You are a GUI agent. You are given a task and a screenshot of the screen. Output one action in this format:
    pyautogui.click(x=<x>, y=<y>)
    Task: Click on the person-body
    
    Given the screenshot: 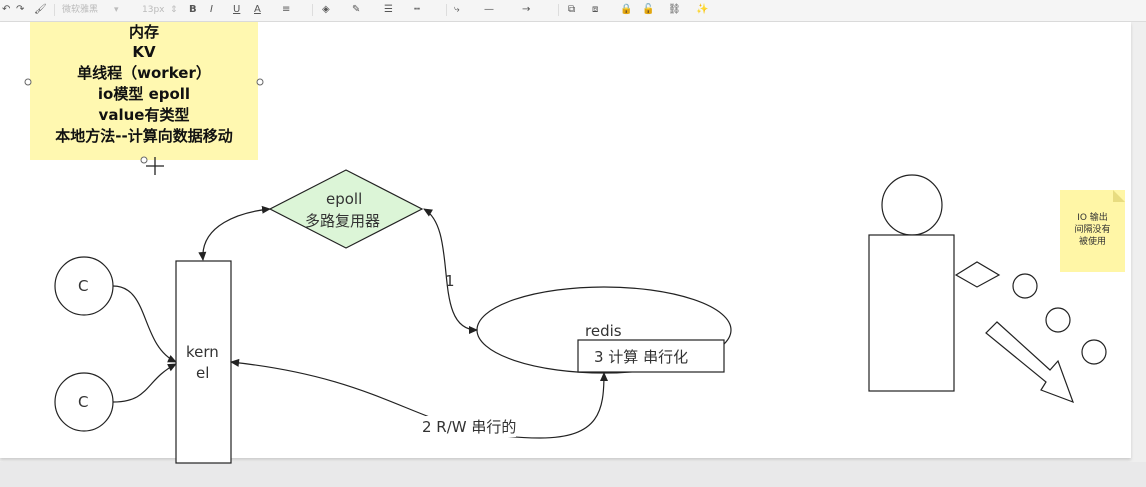 What is the action you would take?
    pyautogui.click(x=911, y=313)
    